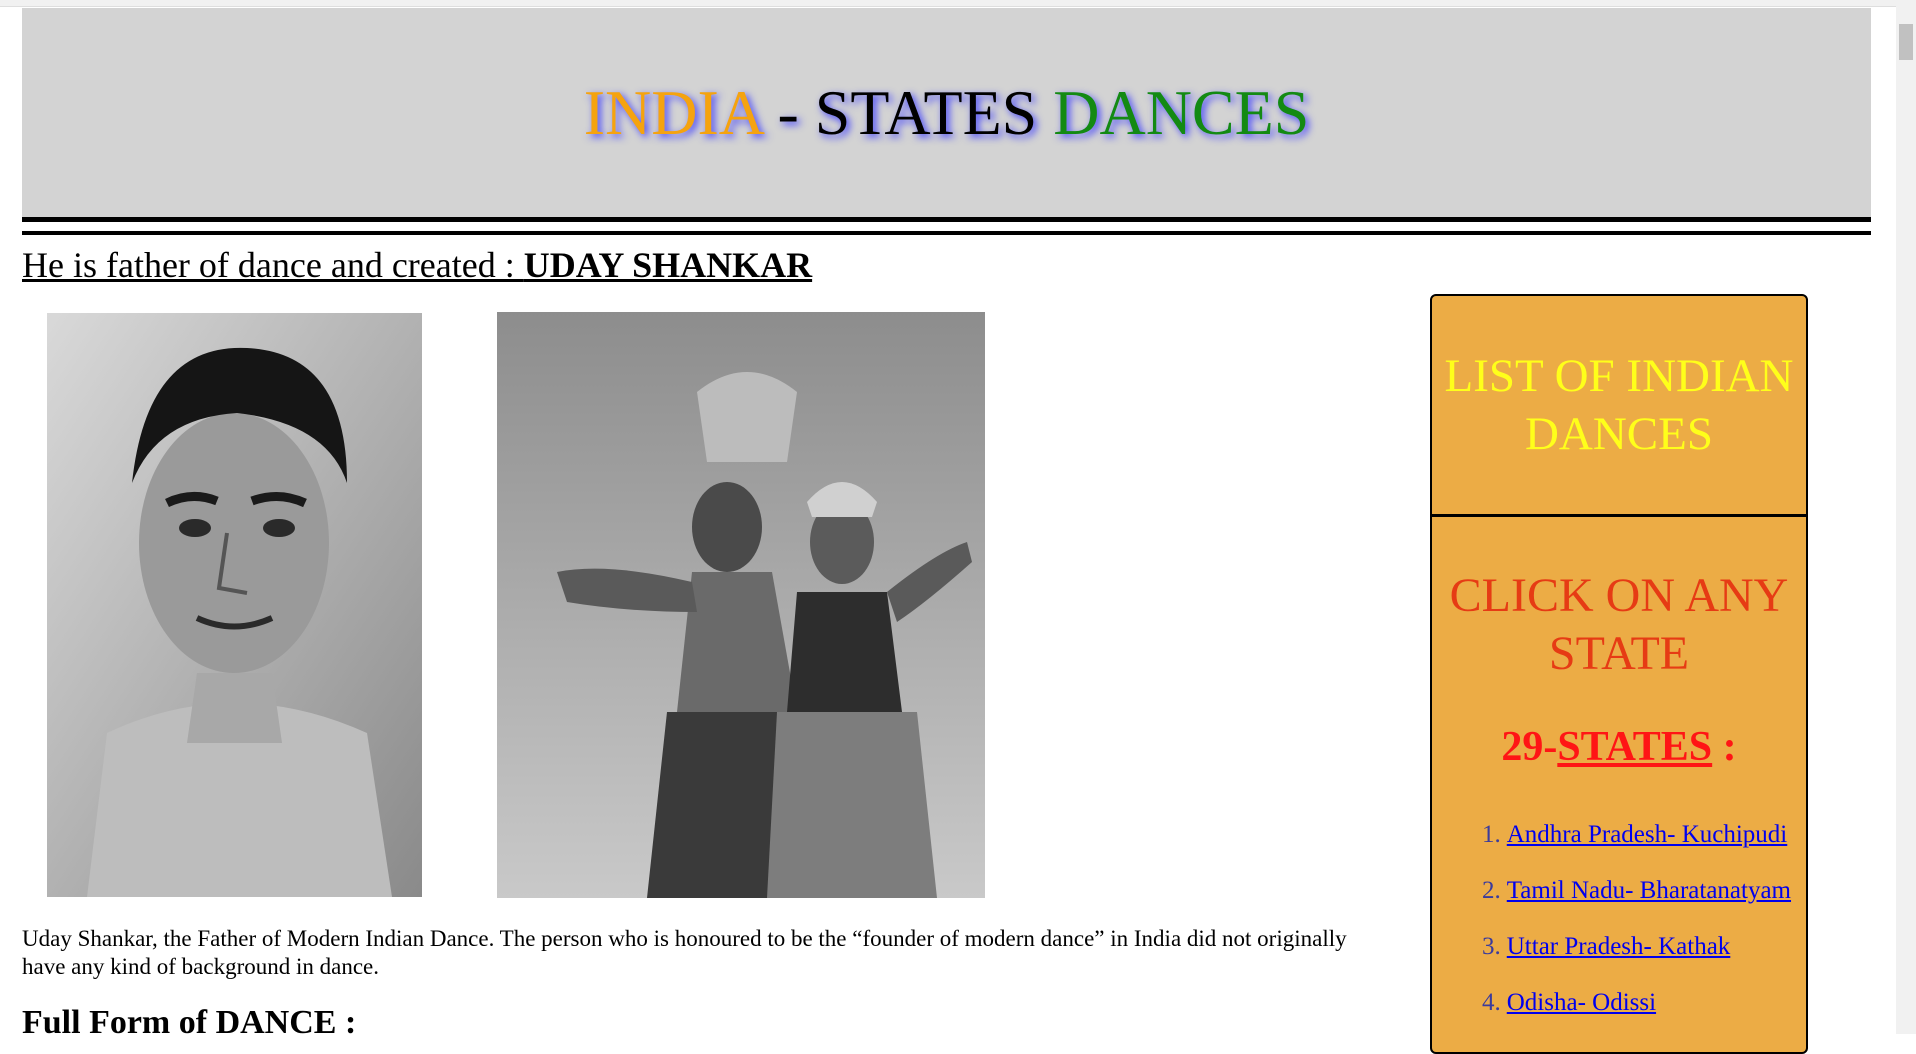 This screenshot has width=1916, height=1054. What do you see at coordinates (1491, 834) in the screenshot?
I see `list-number: 1.` at bounding box center [1491, 834].